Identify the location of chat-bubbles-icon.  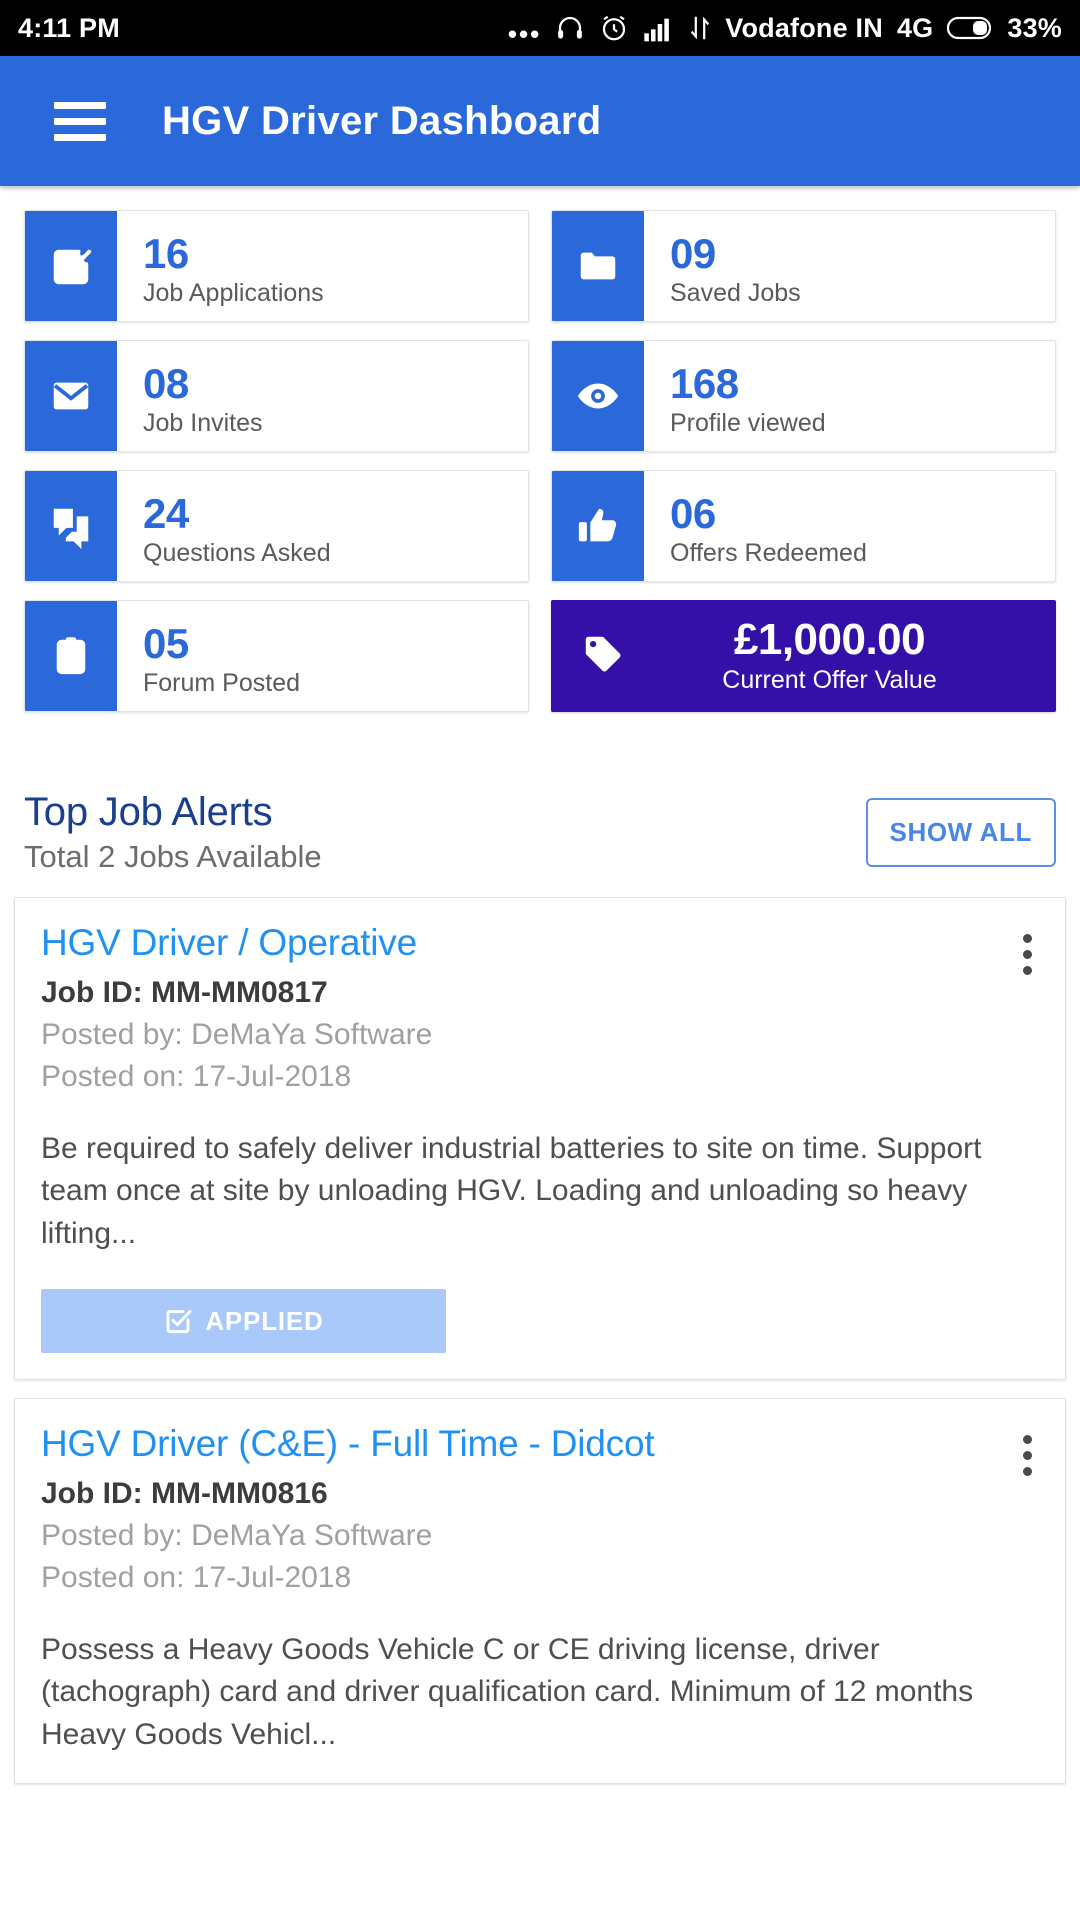
(71, 526).